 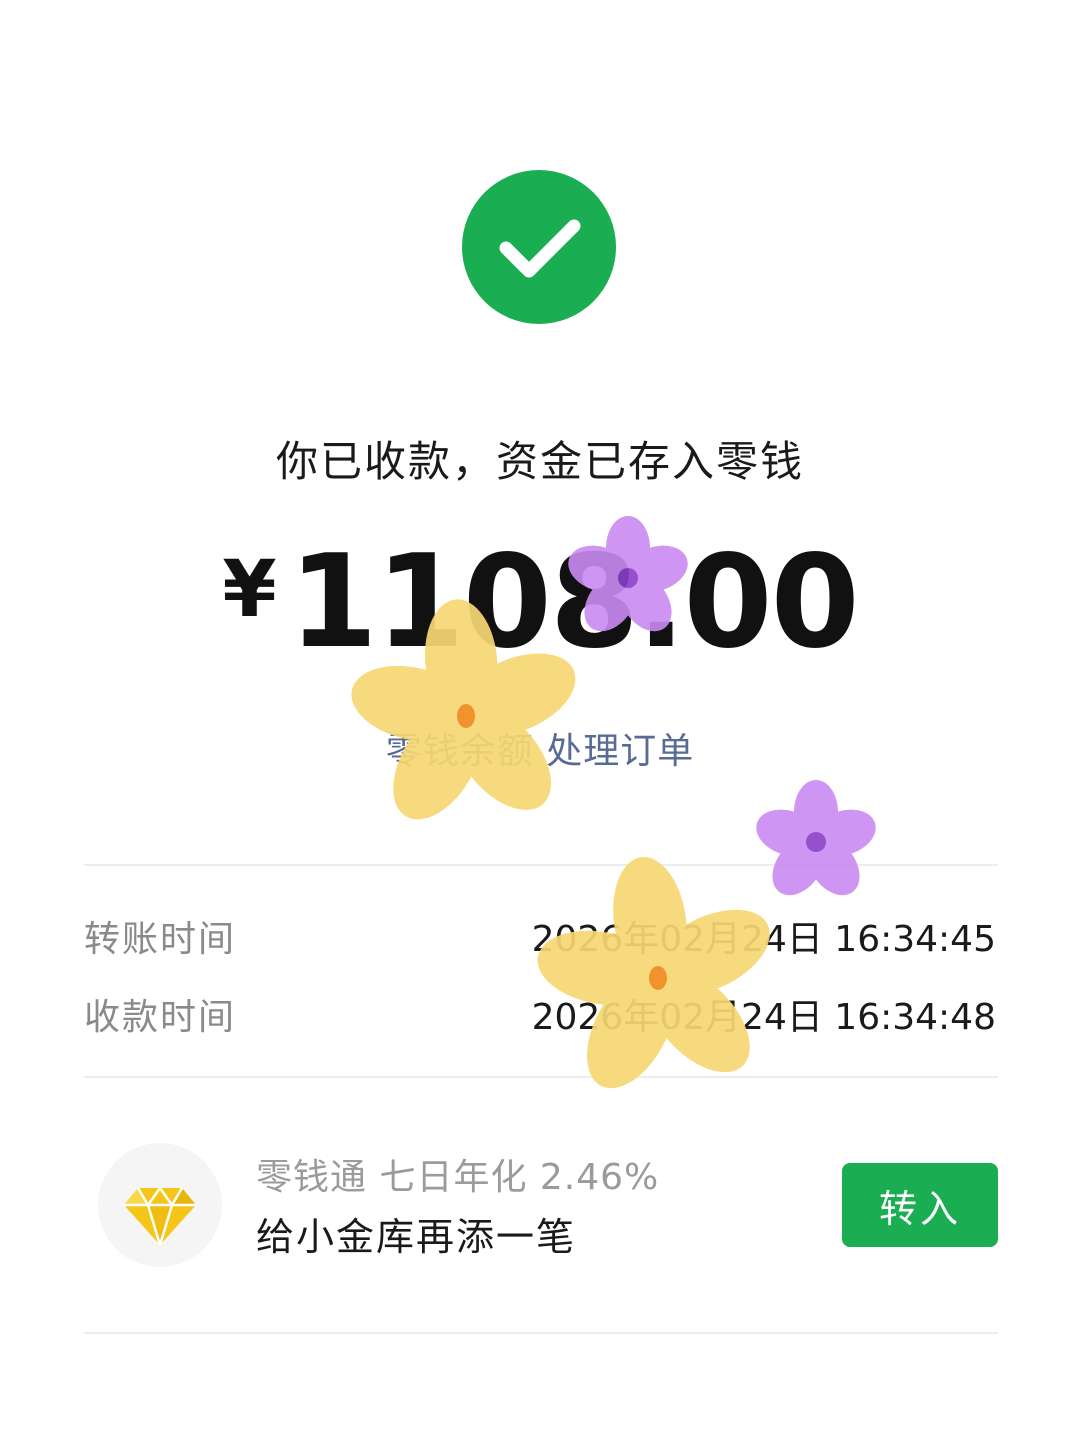 What do you see at coordinates (249, 590) in the screenshot?
I see `currency-symbol: ¥` at bounding box center [249, 590].